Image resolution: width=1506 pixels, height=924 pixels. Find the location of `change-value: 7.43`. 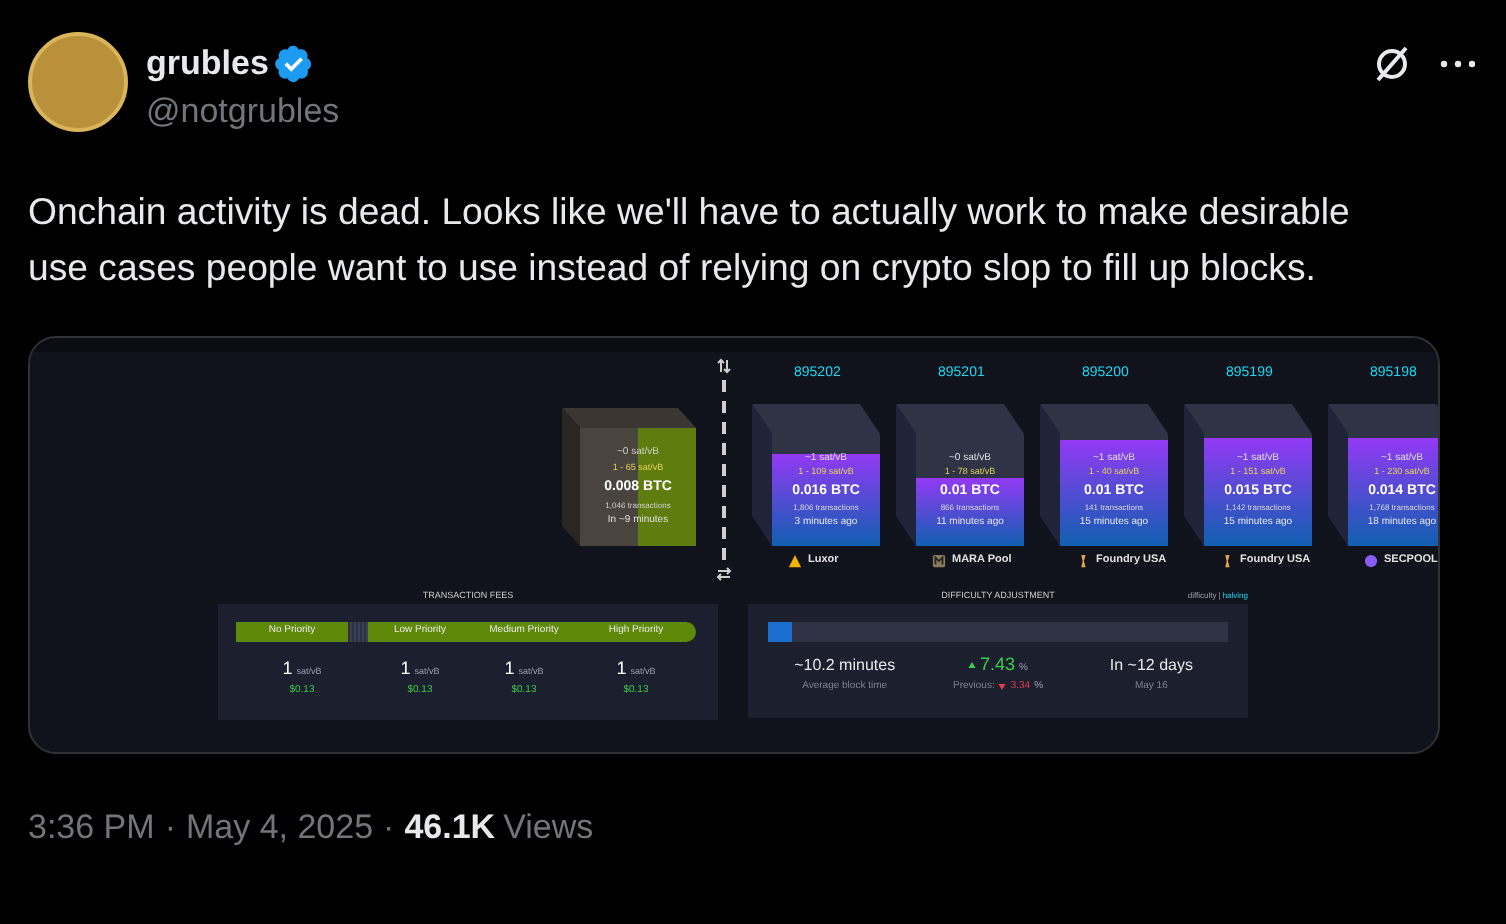

change-value: 7.43 is located at coordinates (998, 665).